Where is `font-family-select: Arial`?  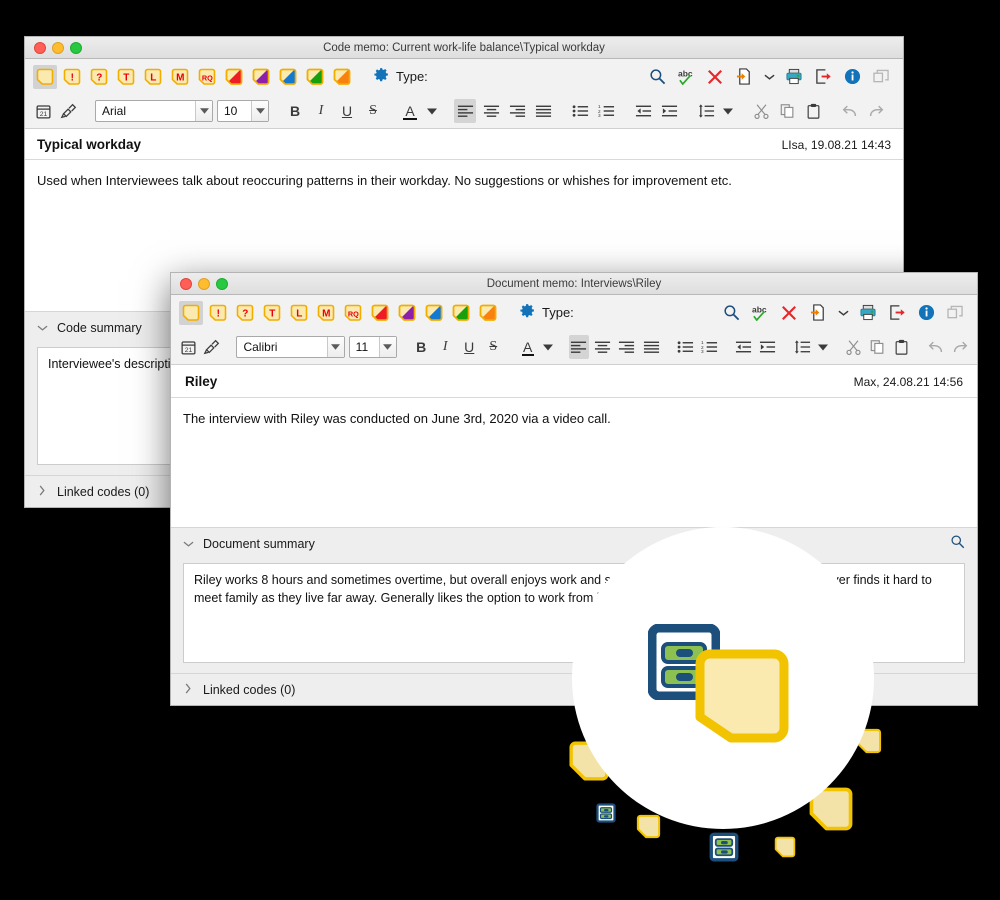
font-family-select: Arial is located at coordinates (154, 111).